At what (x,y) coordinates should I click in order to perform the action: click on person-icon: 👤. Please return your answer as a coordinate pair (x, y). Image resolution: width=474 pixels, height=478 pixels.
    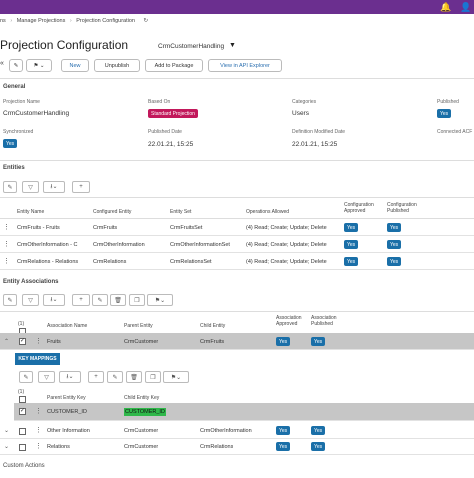
    Looking at the image, I should click on (465, 7).